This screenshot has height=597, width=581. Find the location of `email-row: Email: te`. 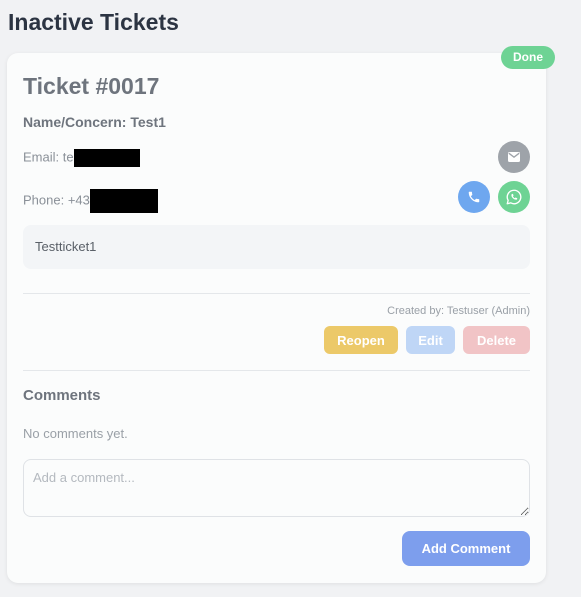

email-row: Email: te is located at coordinates (81, 158).